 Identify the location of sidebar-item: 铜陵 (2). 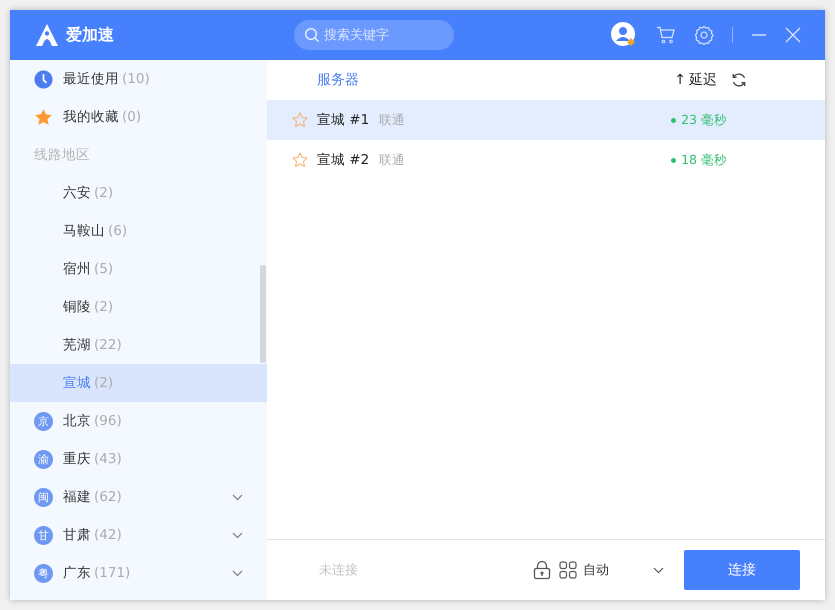
(138, 307).